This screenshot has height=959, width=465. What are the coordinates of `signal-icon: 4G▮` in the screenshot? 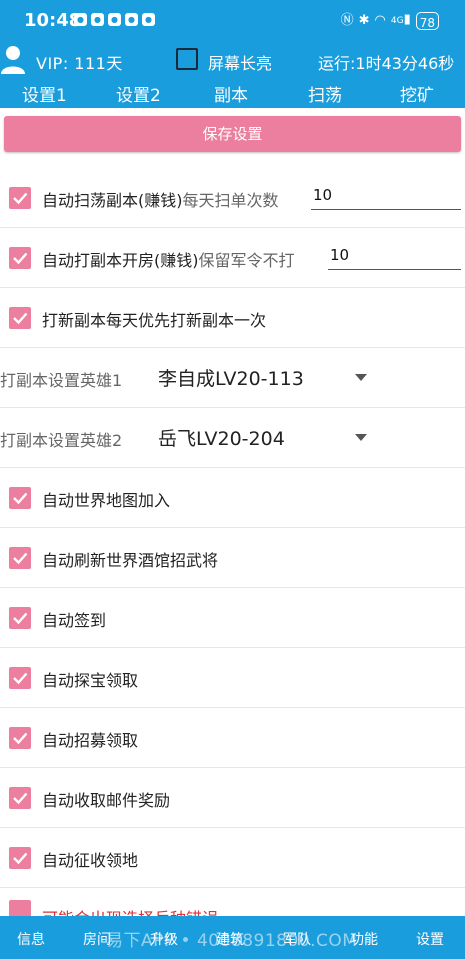 It's located at (400, 19).